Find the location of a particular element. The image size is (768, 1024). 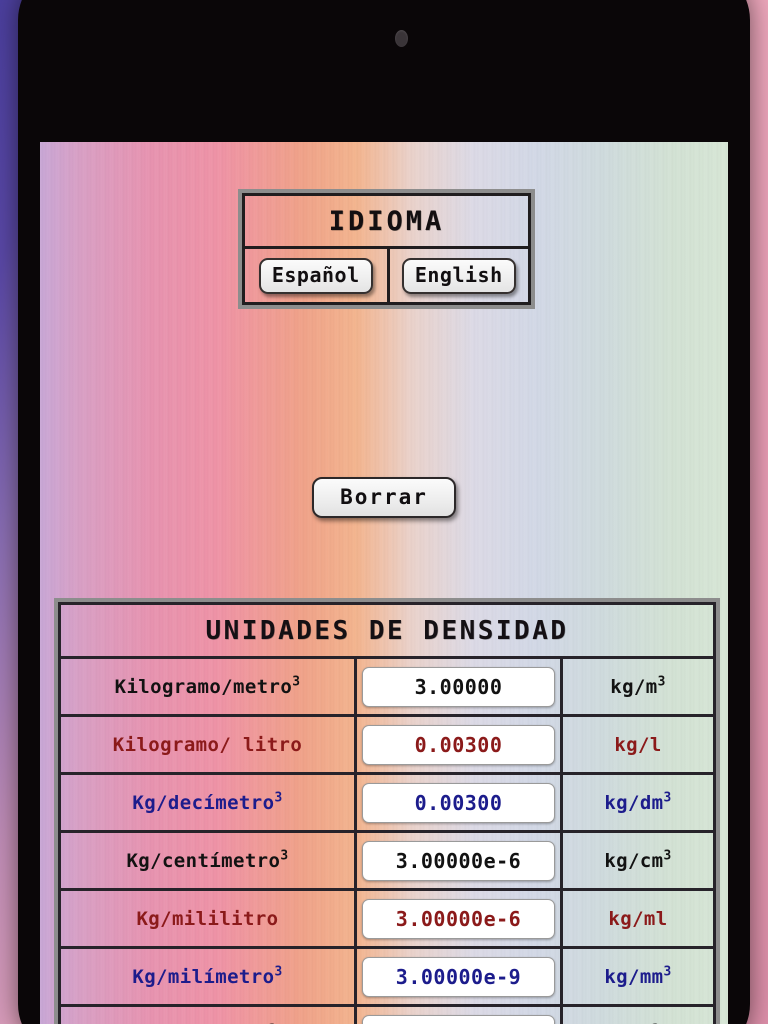

unit-name-cell: Kg/milímetro3 is located at coordinates (207, 976).